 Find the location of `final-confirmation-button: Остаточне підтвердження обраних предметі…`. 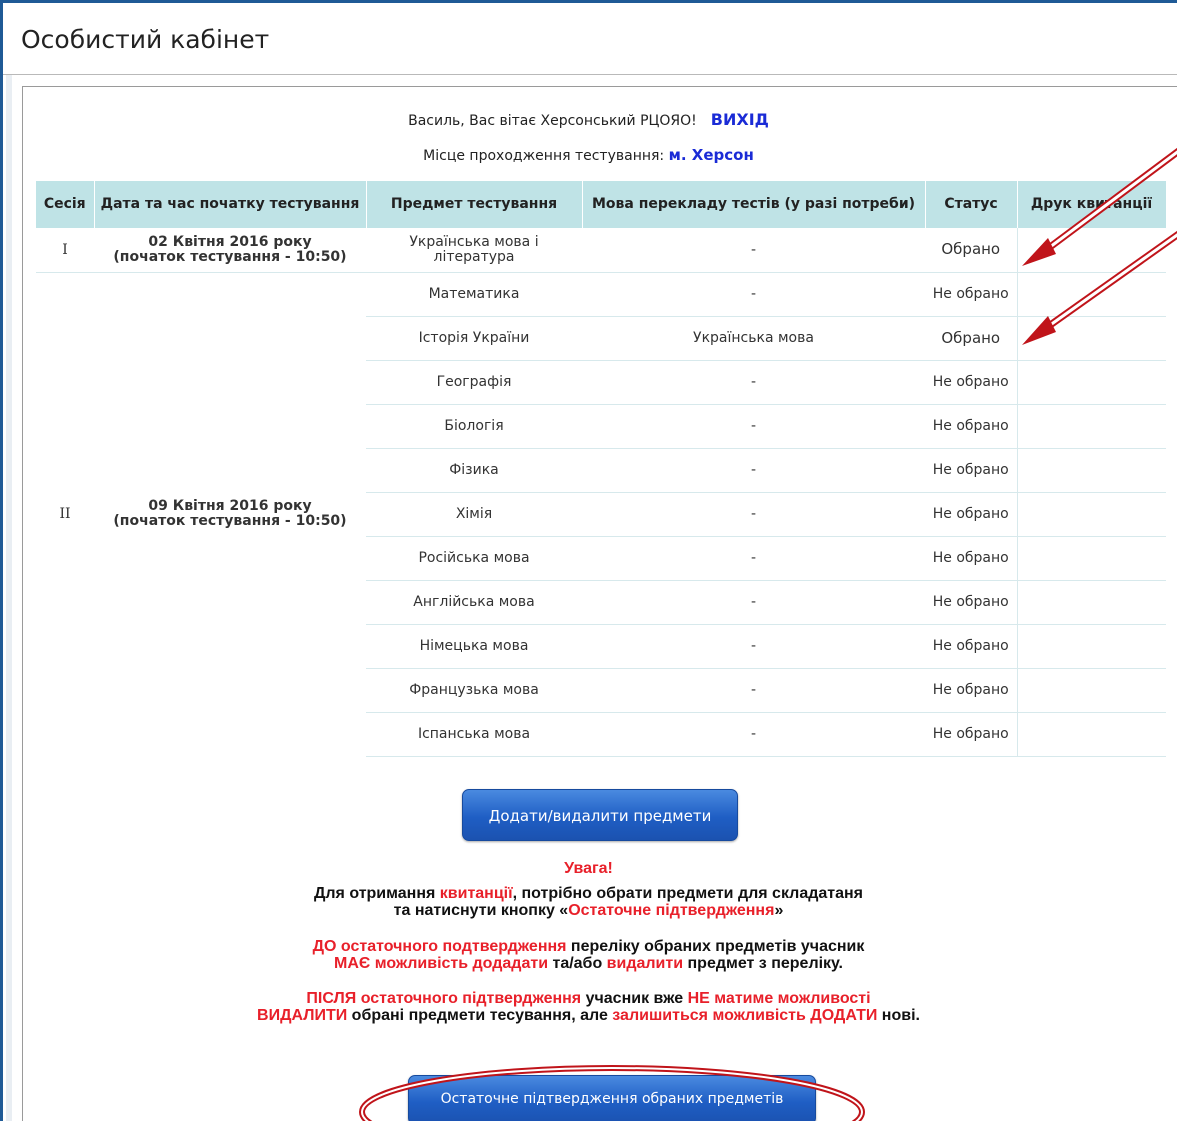

final-confirmation-button: Остаточне підтвердження обраних предметі… is located at coordinates (612, 1098).